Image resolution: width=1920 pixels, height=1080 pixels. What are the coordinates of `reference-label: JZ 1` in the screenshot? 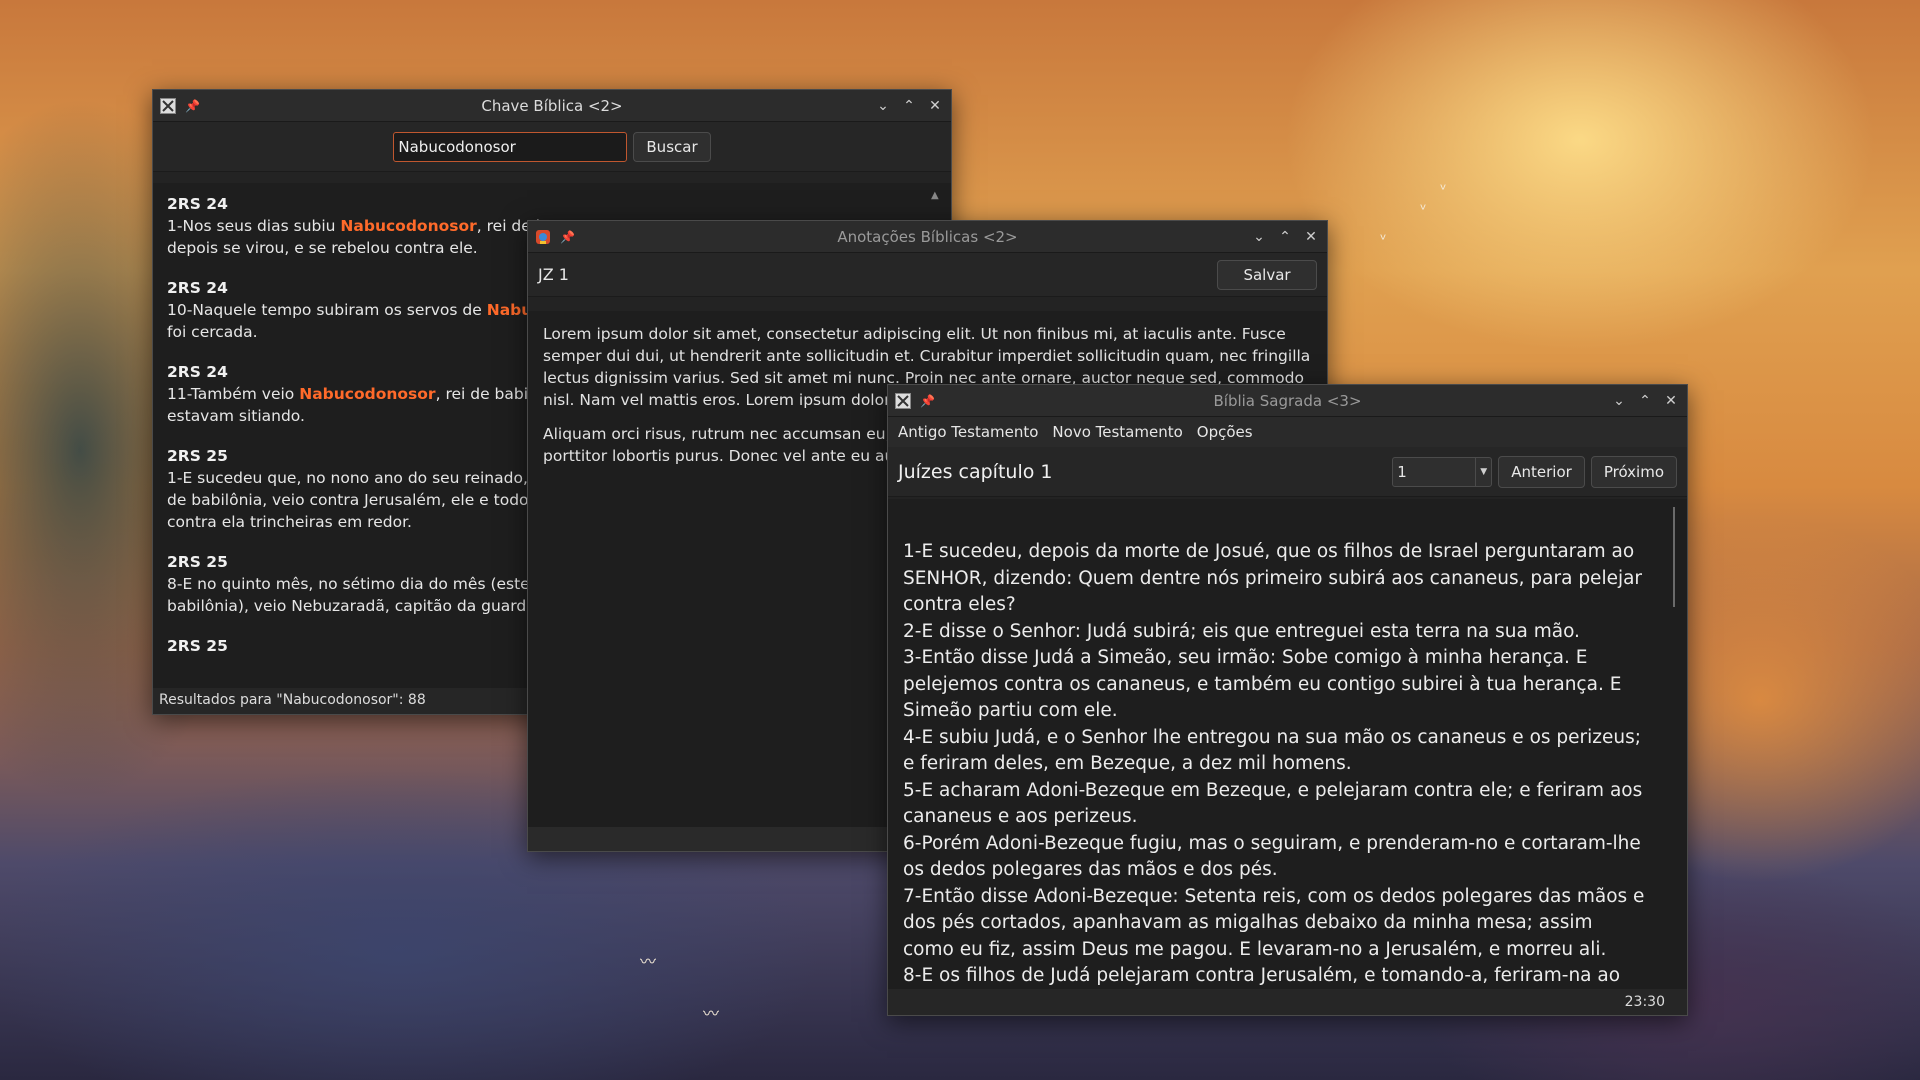 It's located at (553, 274).